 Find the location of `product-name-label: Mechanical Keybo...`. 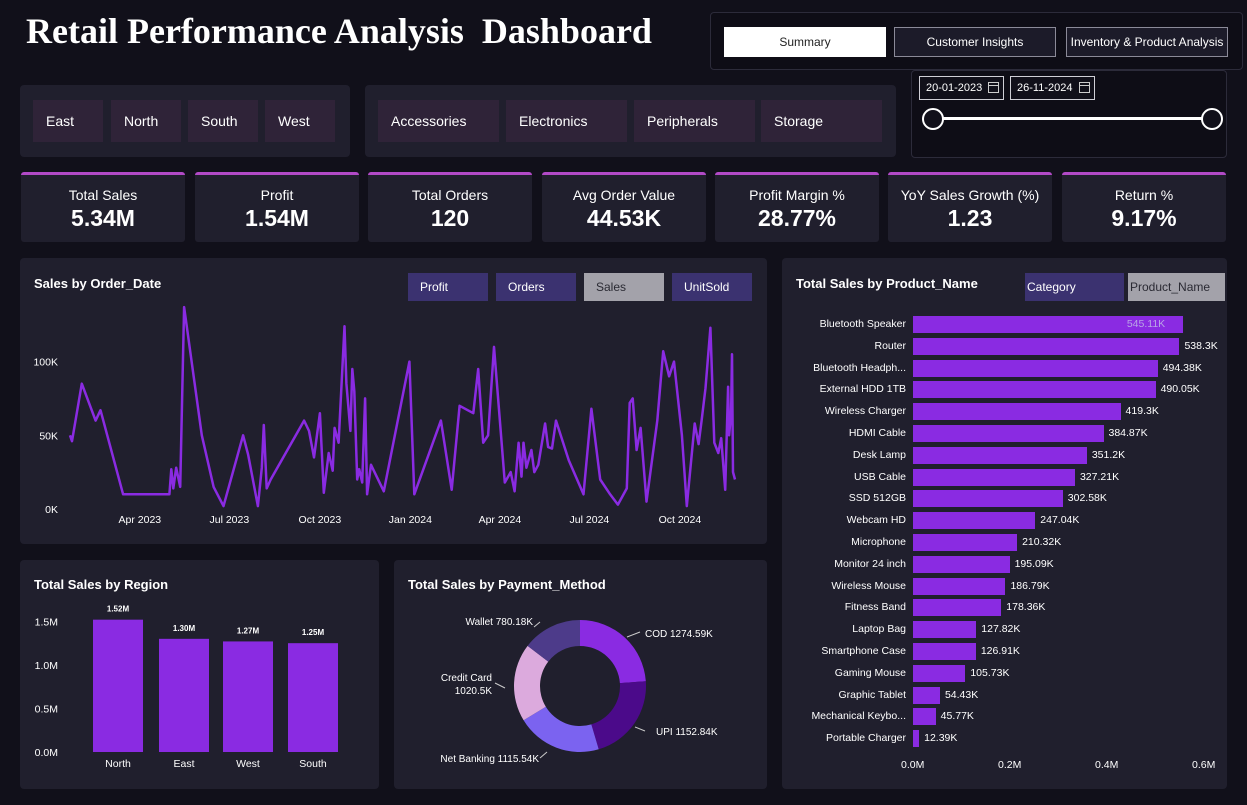

product-name-label: Mechanical Keybo... is located at coordinates (858, 716).